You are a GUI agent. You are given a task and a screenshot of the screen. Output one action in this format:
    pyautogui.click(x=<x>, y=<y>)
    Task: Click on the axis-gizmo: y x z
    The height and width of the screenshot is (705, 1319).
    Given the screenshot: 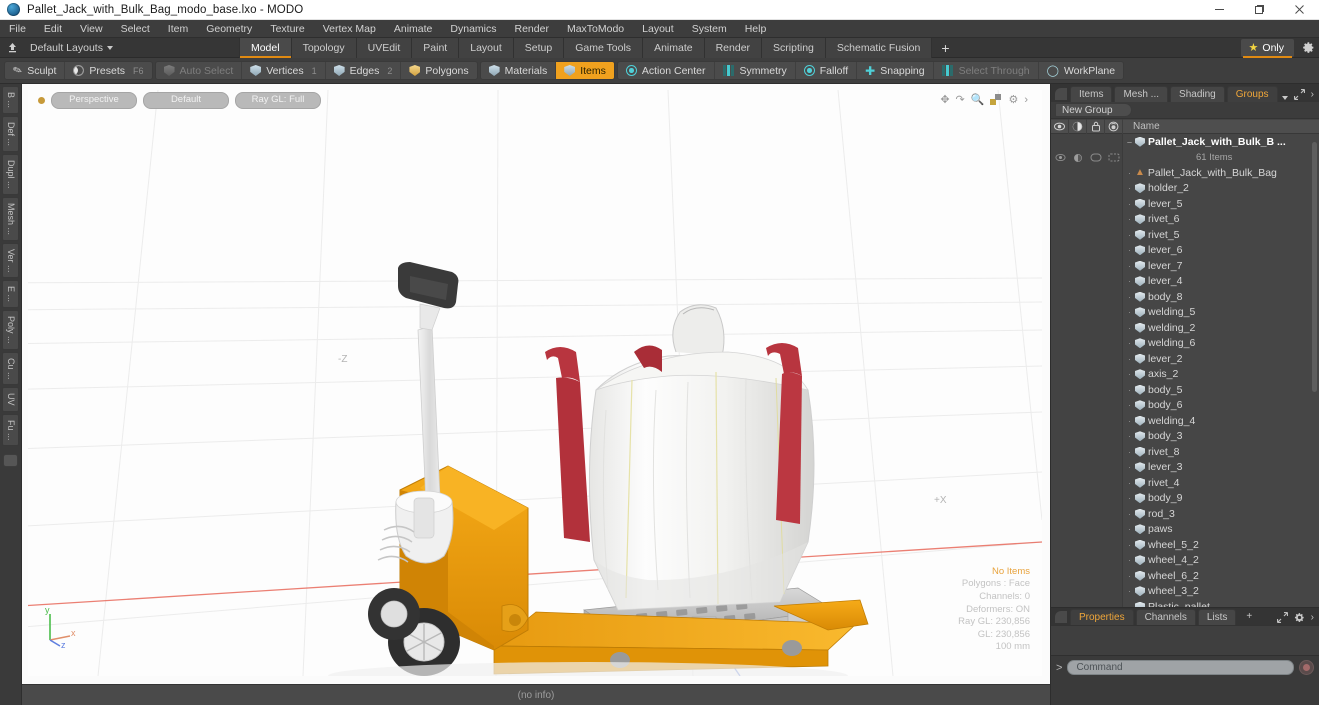 What is the action you would take?
    pyautogui.click(x=60, y=627)
    